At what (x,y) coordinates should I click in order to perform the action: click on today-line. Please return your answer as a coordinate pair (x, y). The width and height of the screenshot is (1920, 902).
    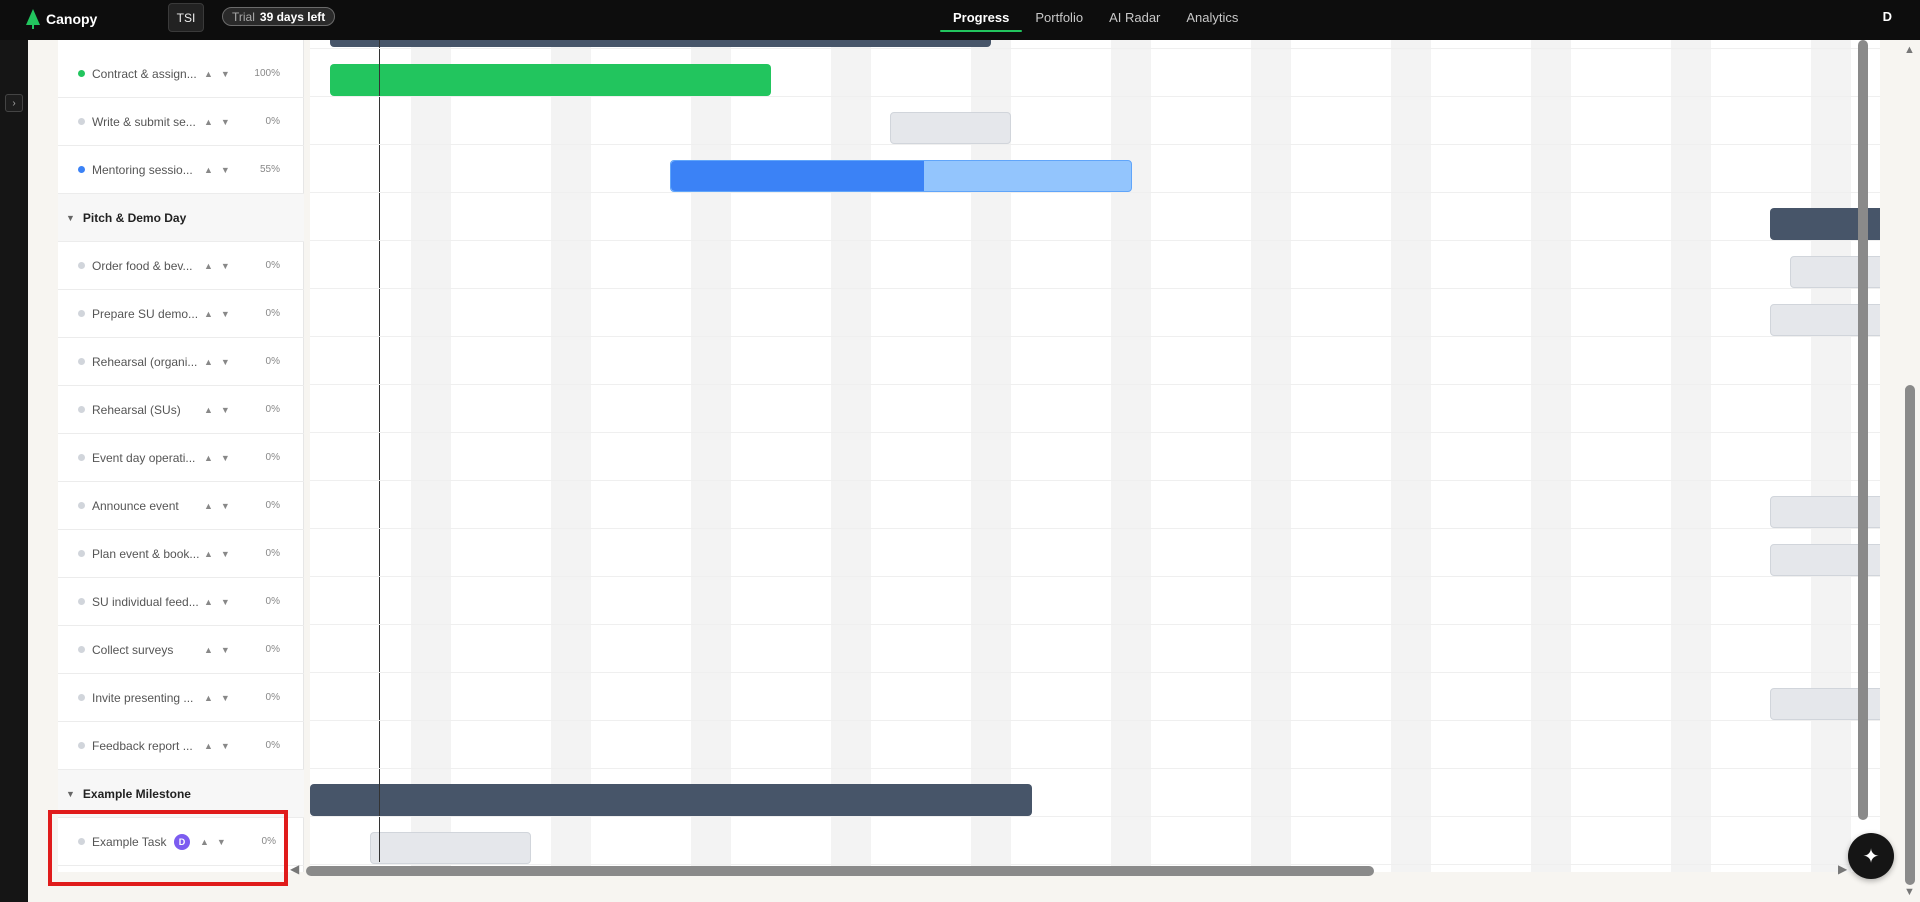
    Looking at the image, I should click on (379, 451).